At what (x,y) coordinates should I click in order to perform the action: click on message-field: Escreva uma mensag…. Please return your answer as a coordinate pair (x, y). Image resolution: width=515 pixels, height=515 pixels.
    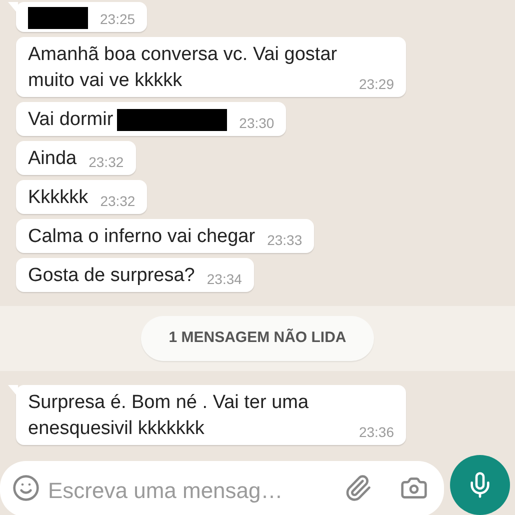
    Looking at the image, I should click on (222, 487).